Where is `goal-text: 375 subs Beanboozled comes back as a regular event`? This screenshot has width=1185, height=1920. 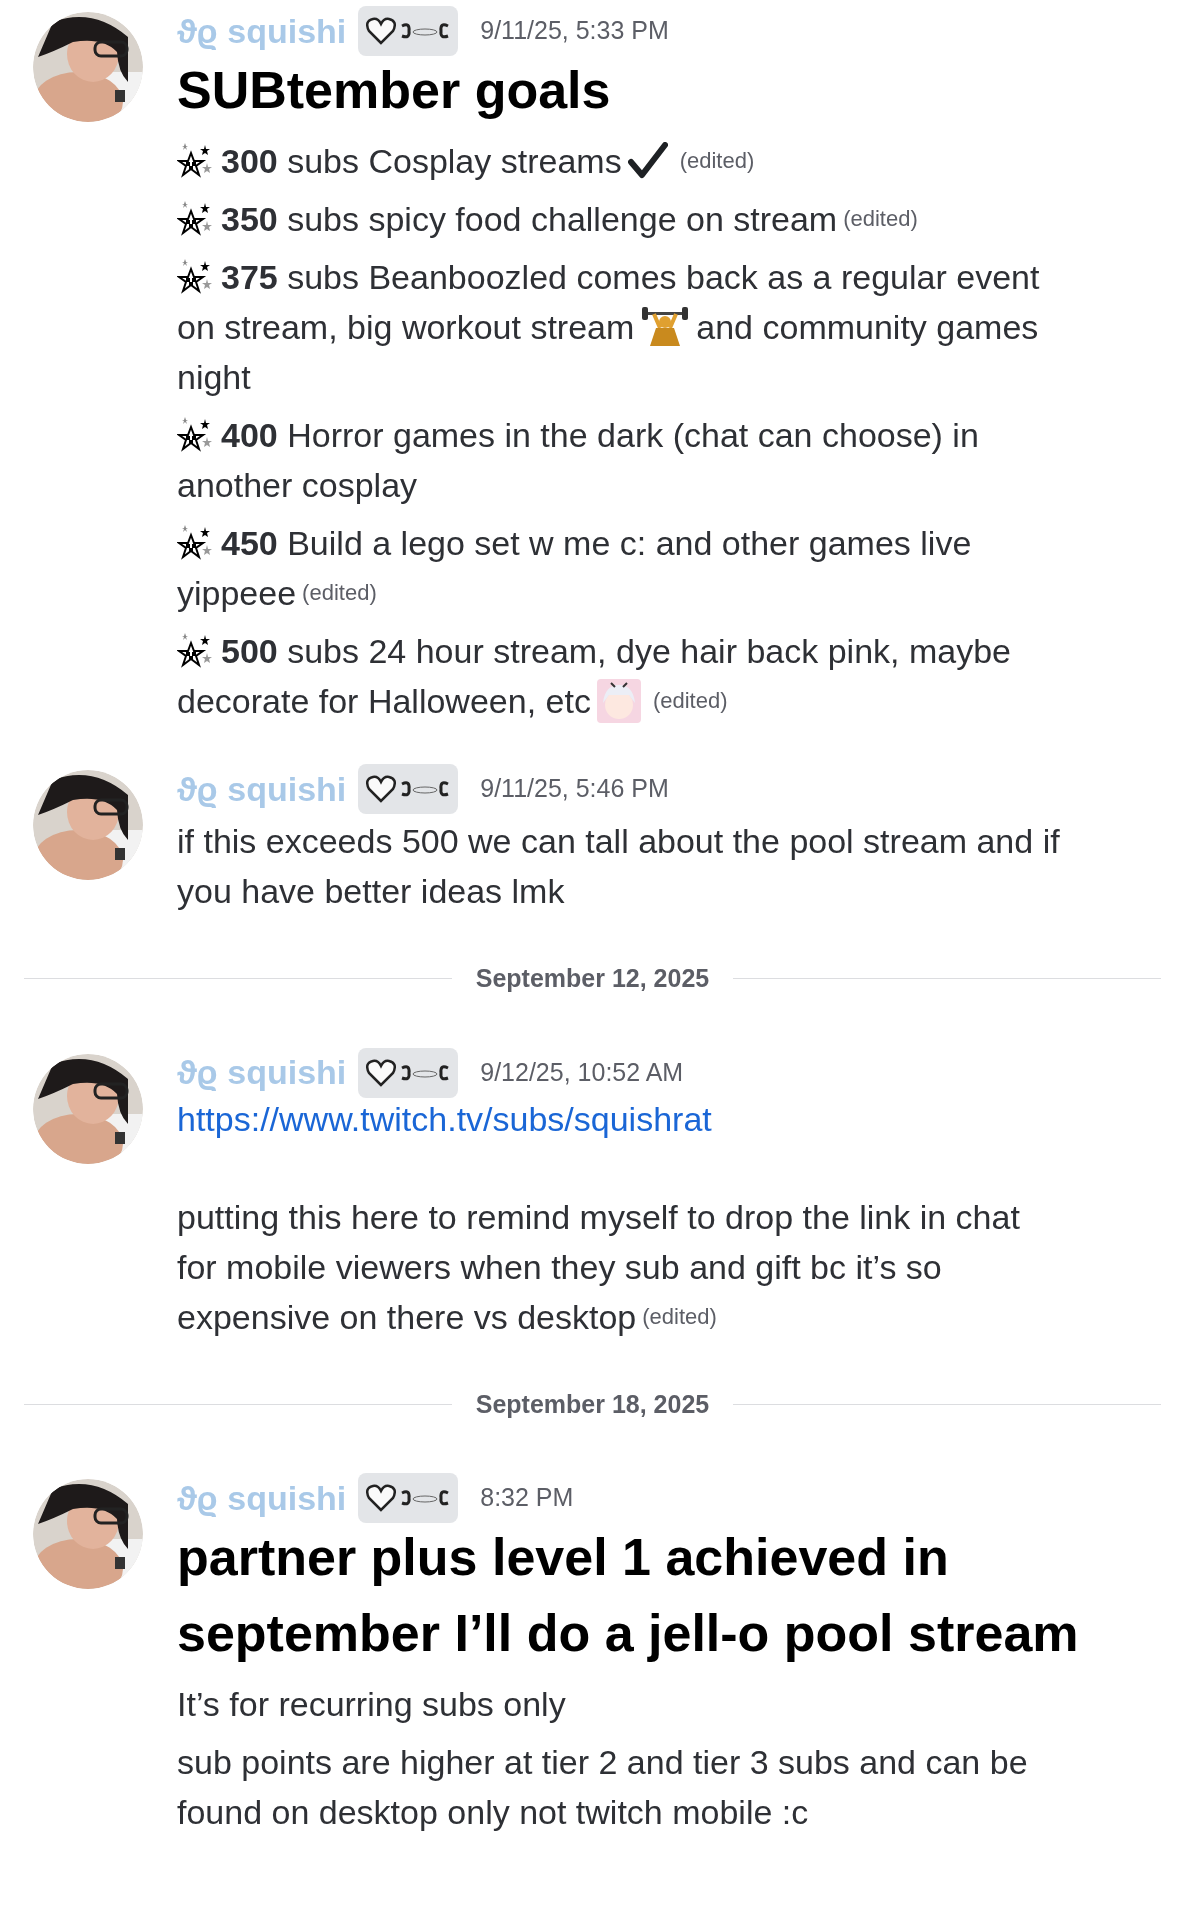 goal-text: 375 subs Beanboozled comes back as a regular event is located at coordinates (630, 277).